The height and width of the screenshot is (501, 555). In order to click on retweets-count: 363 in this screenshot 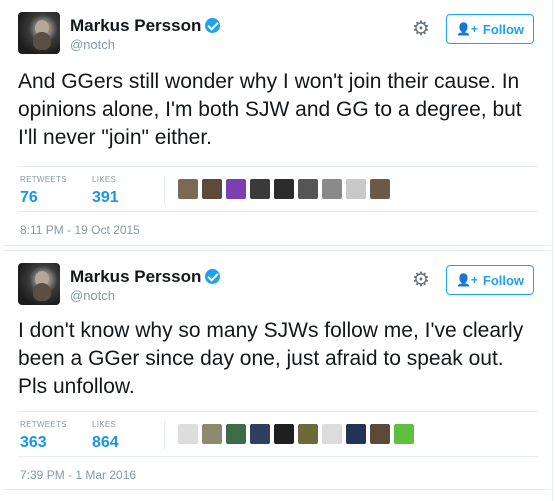, I will do `click(33, 442)`.